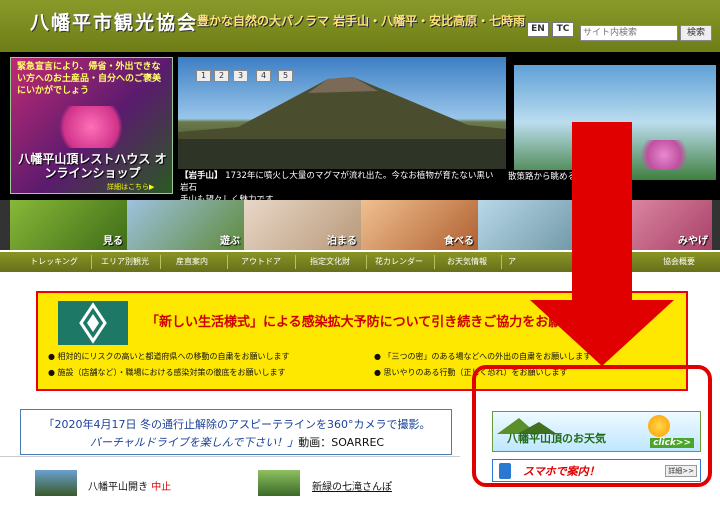  What do you see at coordinates (237, 442) in the screenshot?
I see `video-line-2: バーチャルドライブを楽しんで下さい！」動画：SOARREC` at bounding box center [237, 442].